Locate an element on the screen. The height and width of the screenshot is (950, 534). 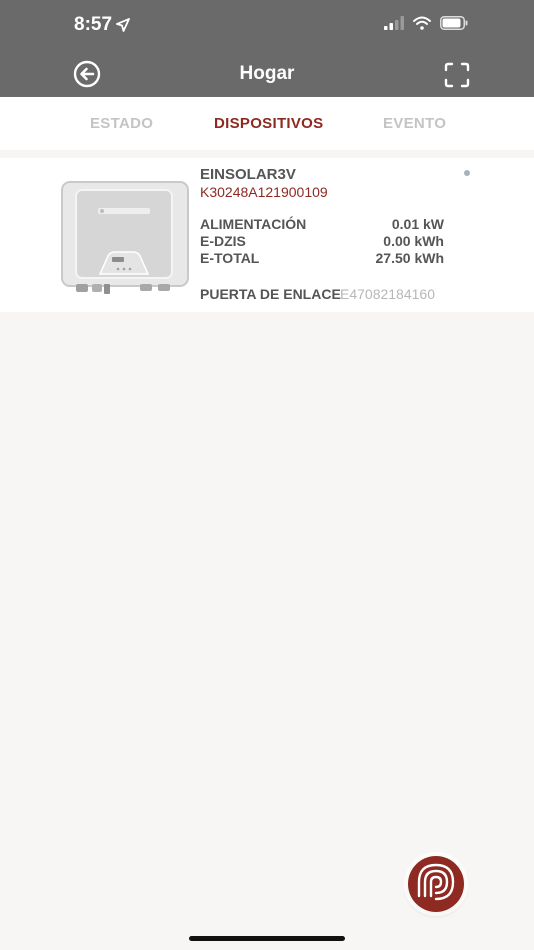
tab-bar: ESTADO DISPOSITIVOS EVENTO is located at coordinates (267, 123).